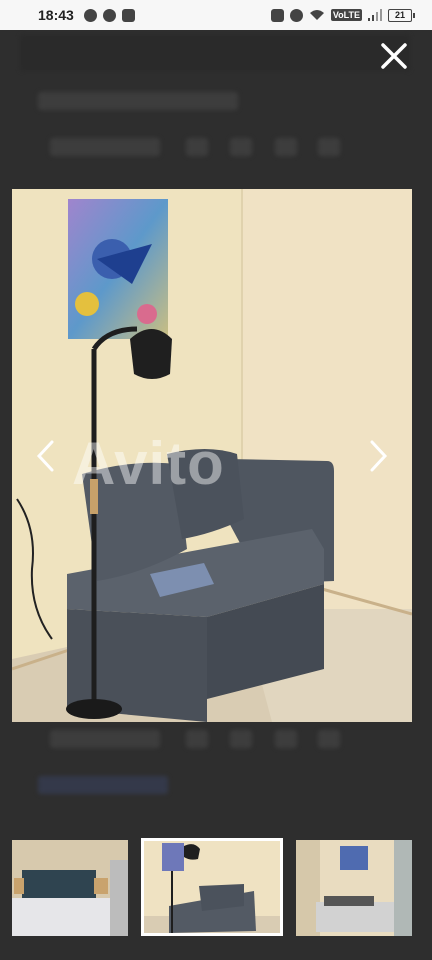 The width and height of the screenshot is (432, 960). What do you see at coordinates (277, 15) in the screenshot?
I see `nfc-icon` at bounding box center [277, 15].